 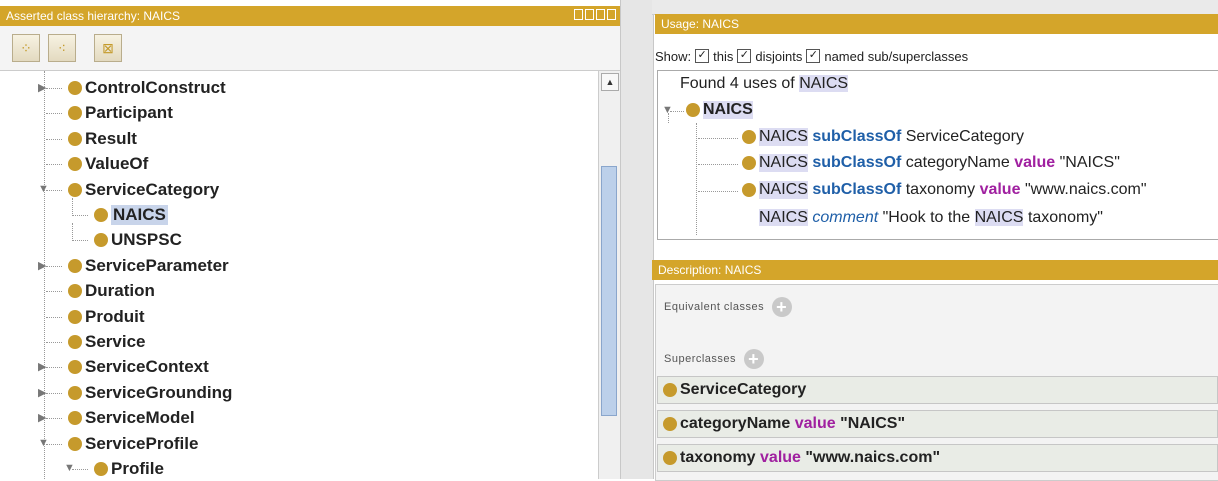 What do you see at coordinates (139, 215) in the screenshot?
I see `tree-node-label: NAICS` at bounding box center [139, 215].